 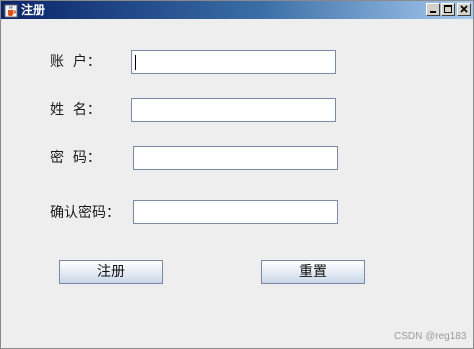 I want to click on account-label: 账 户：, so click(x=75, y=62).